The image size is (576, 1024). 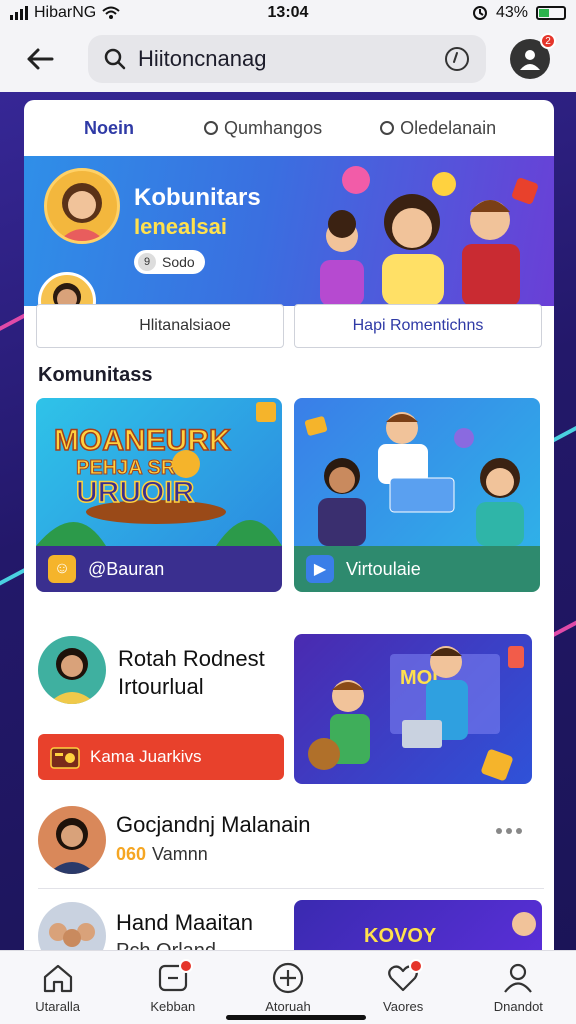 I want to click on divider, so click(x=291, y=888).